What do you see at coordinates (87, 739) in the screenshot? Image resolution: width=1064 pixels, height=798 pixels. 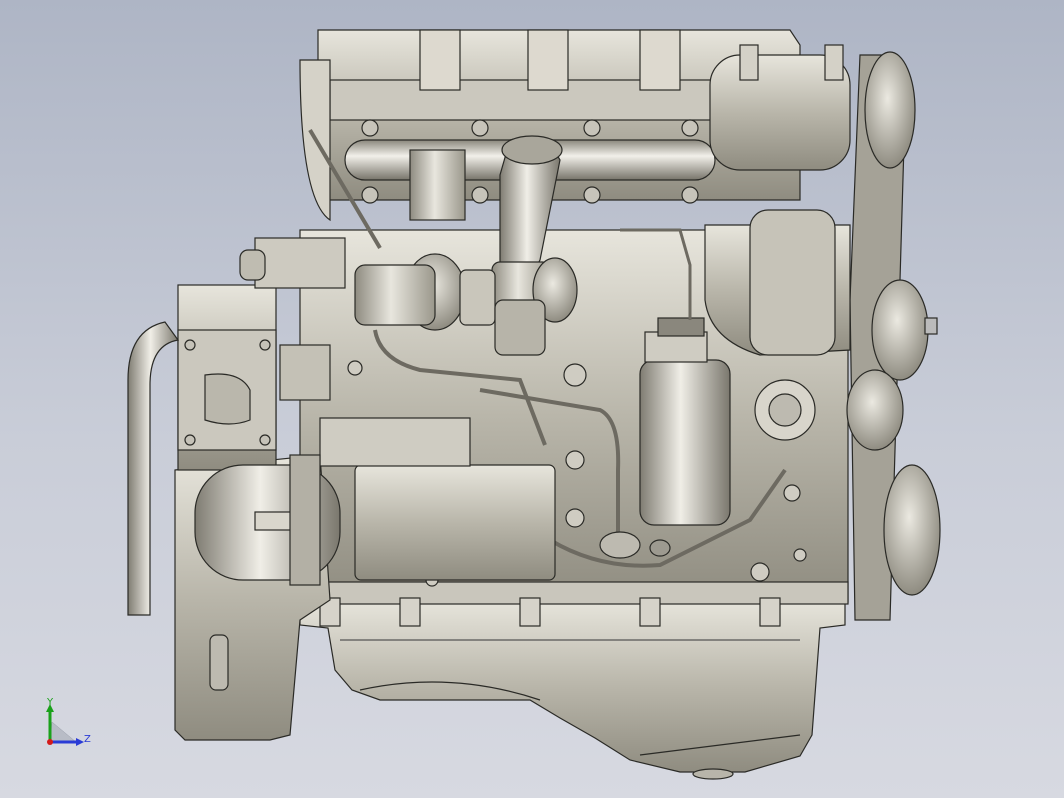 I see `z-axis-label: Z` at bounding box center [87, 739].